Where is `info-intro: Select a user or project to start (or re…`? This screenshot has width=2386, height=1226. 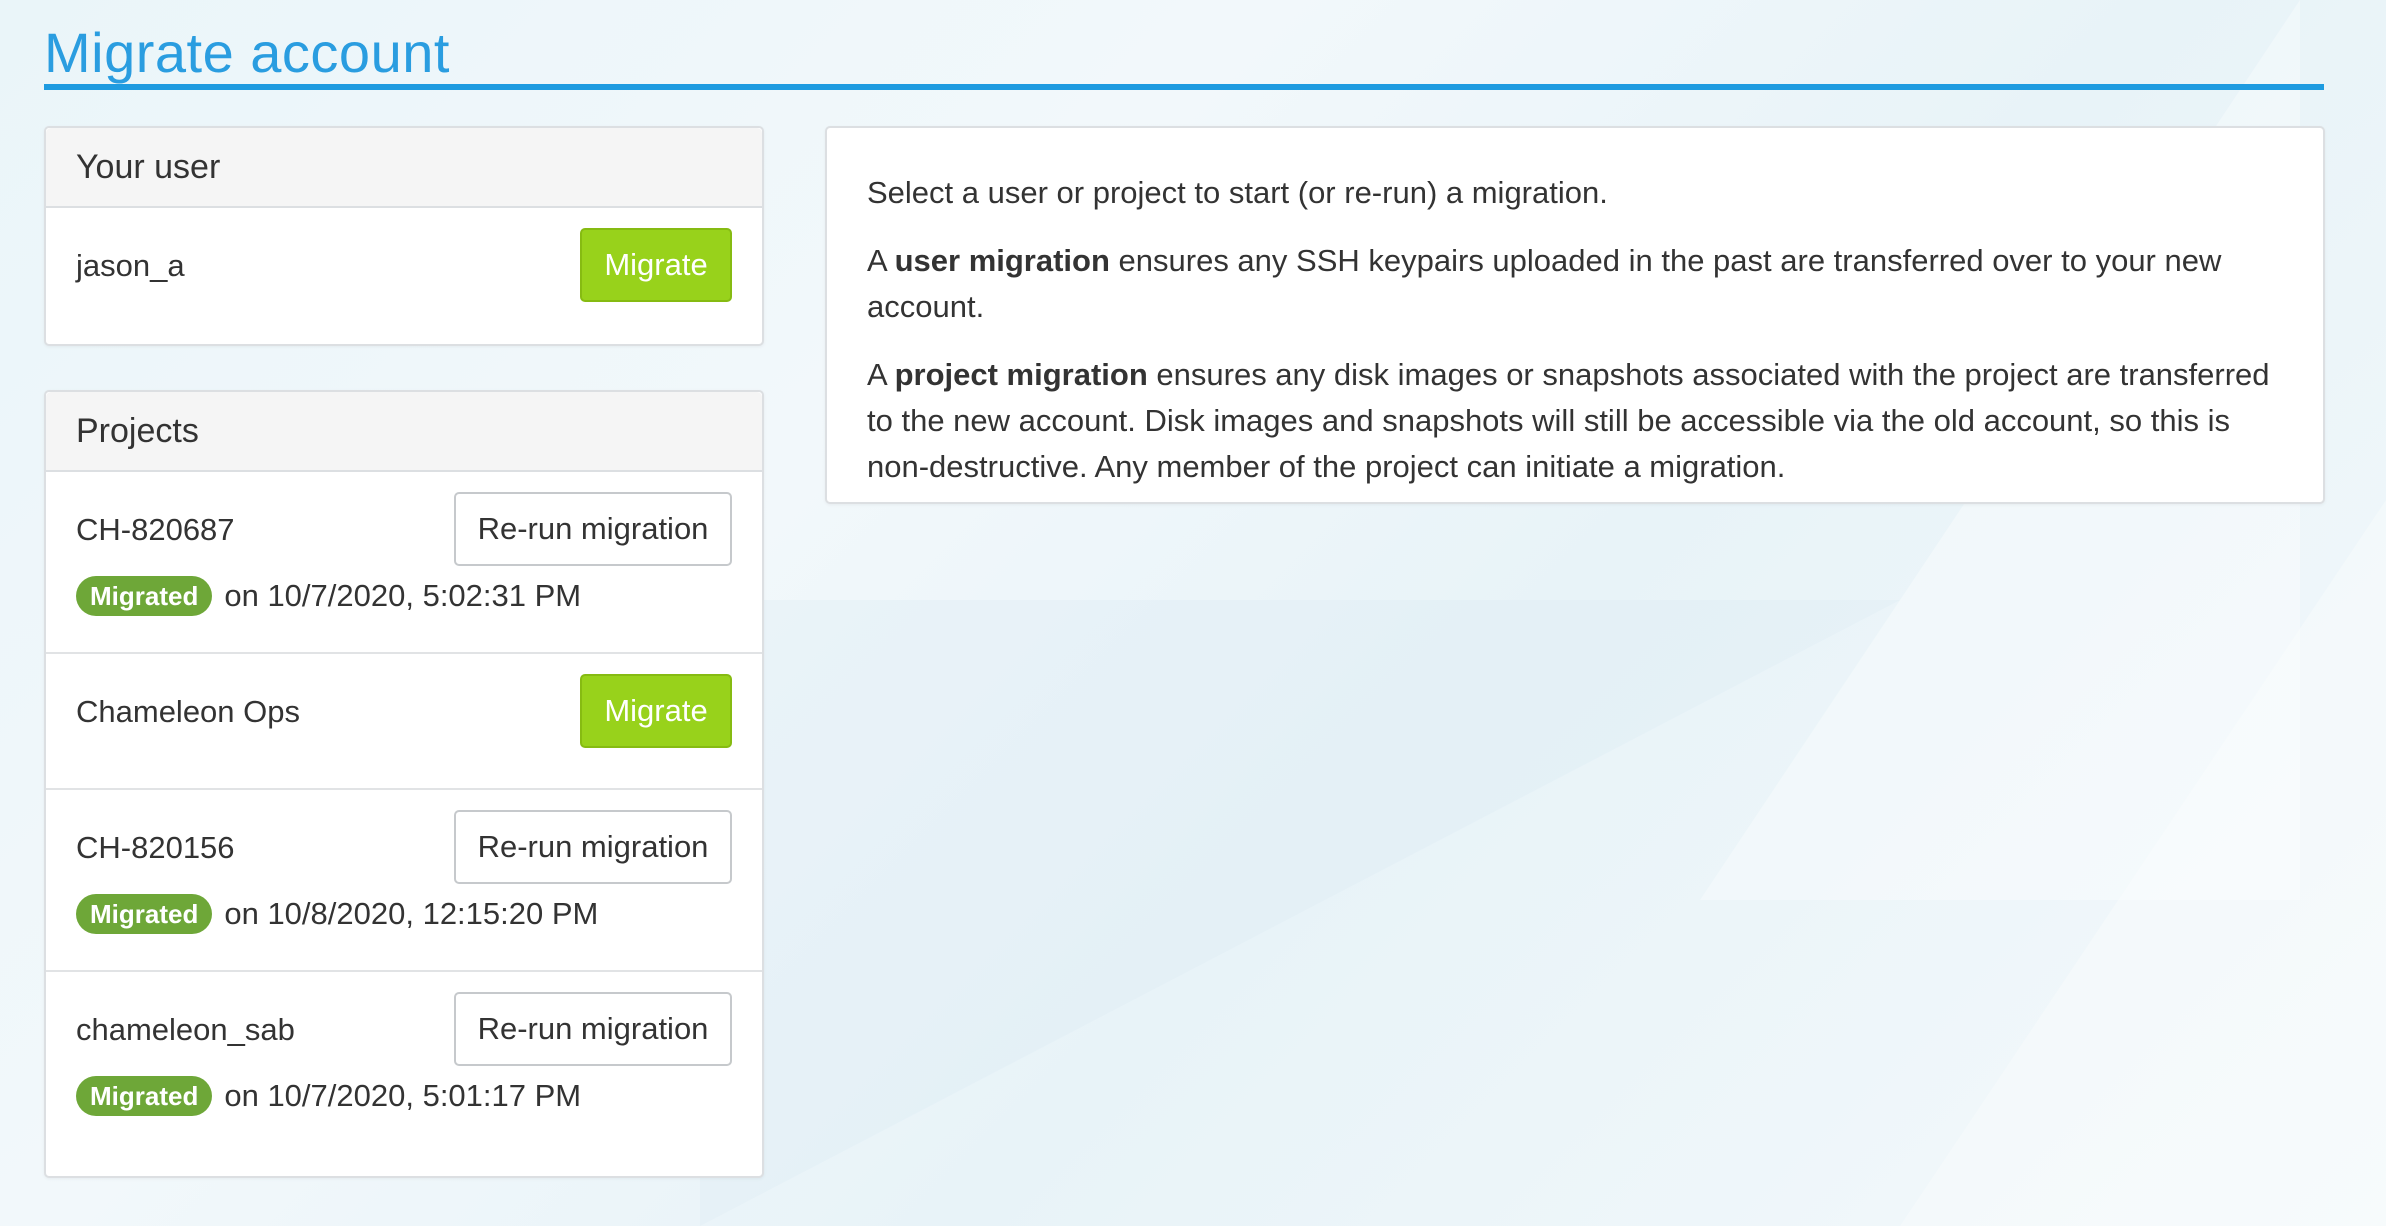
info-intro: Select a user or project to start (or re… is located at coordinates (1237, 192).